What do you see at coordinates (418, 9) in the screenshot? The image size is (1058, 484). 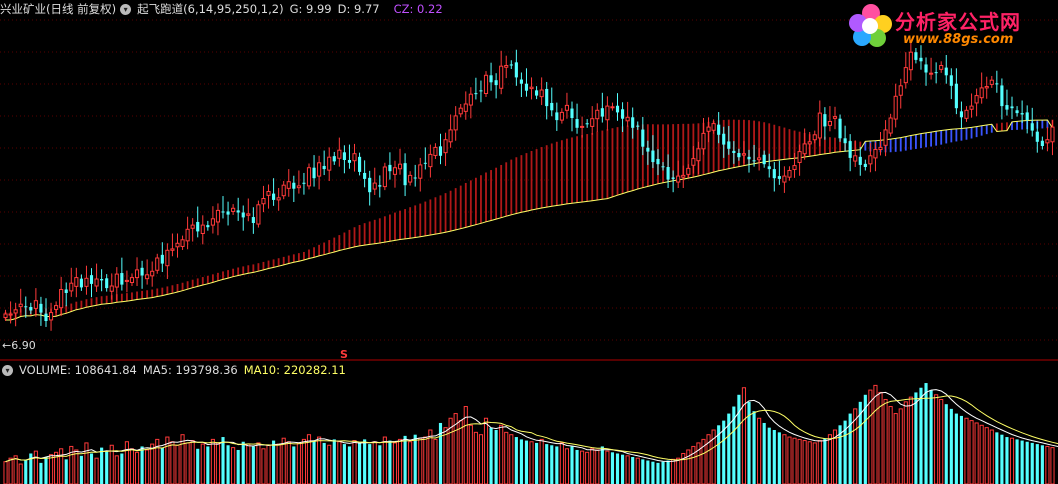 I see `cz-value: CZ: 0.22` at bounding box center [418, 9].